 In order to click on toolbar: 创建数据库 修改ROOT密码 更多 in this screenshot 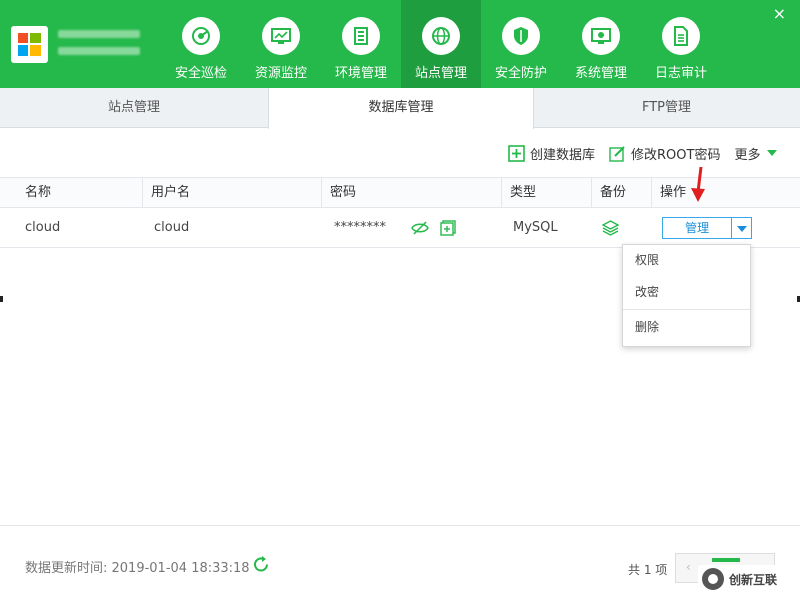, I will do `click(638, 153)`.